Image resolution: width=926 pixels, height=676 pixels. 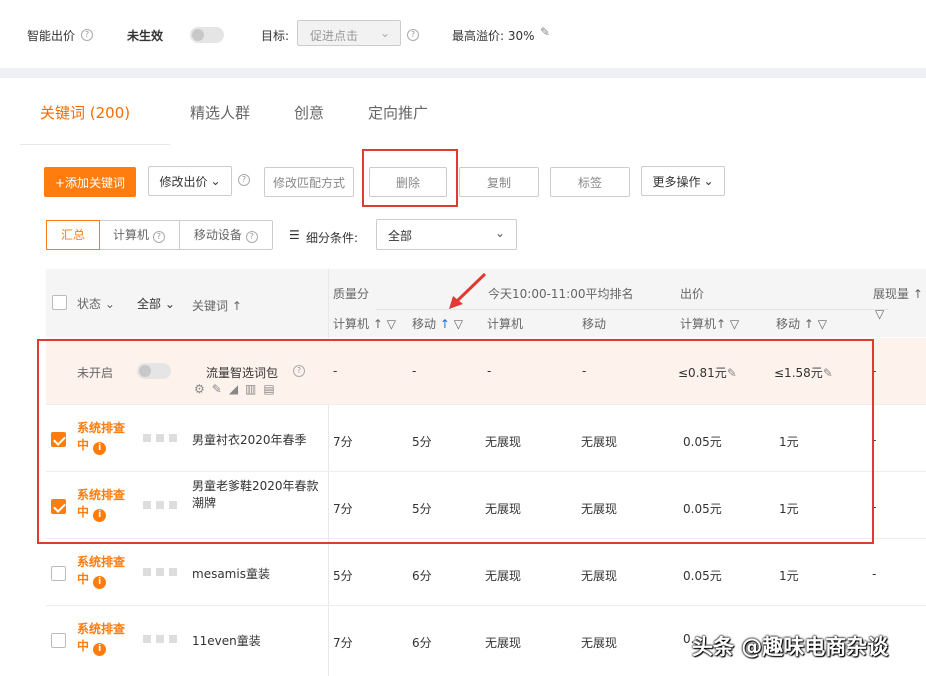 I want to click on rank-mobile-header: 移动, so click(x=594, y=324).